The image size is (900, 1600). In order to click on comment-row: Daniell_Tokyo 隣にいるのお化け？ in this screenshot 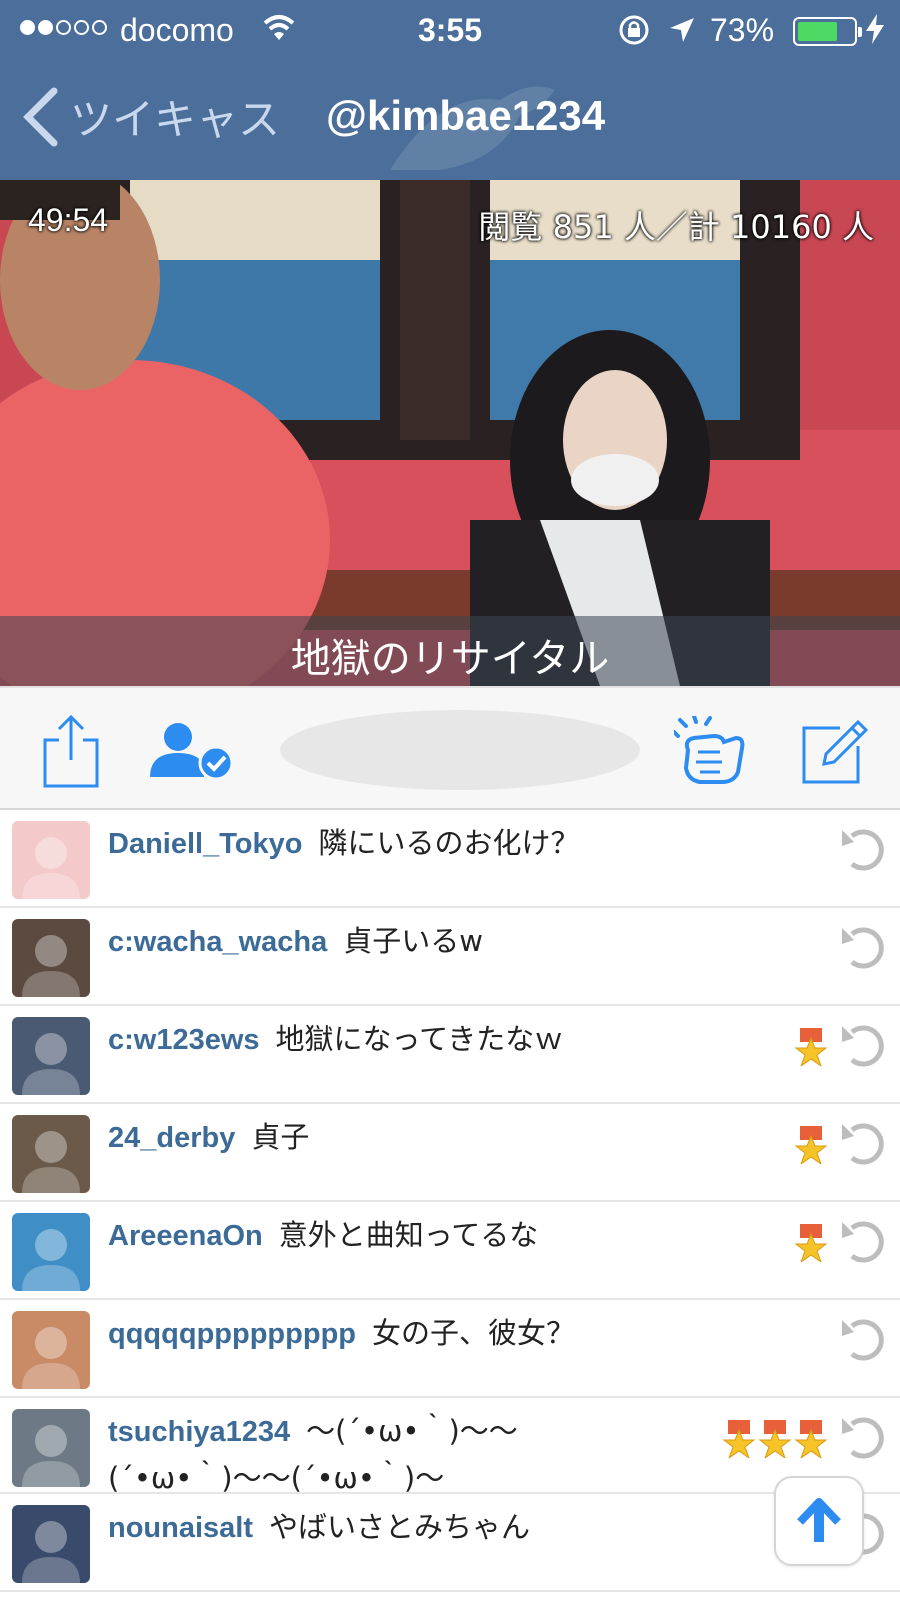, I will do `click(450, 859)`.